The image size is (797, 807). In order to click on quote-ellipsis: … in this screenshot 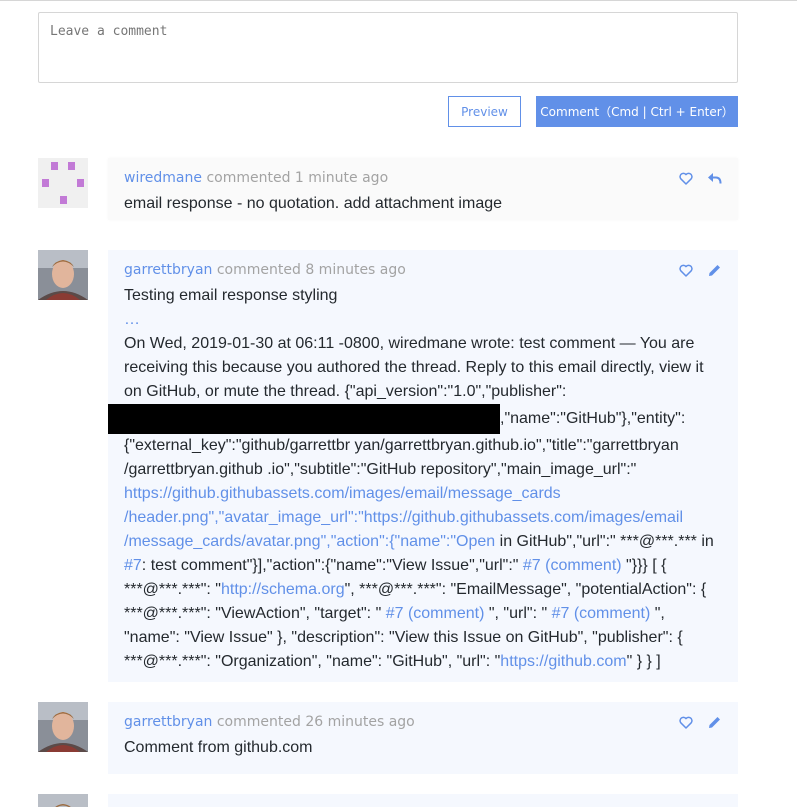, I will do `click(132, 319)`.